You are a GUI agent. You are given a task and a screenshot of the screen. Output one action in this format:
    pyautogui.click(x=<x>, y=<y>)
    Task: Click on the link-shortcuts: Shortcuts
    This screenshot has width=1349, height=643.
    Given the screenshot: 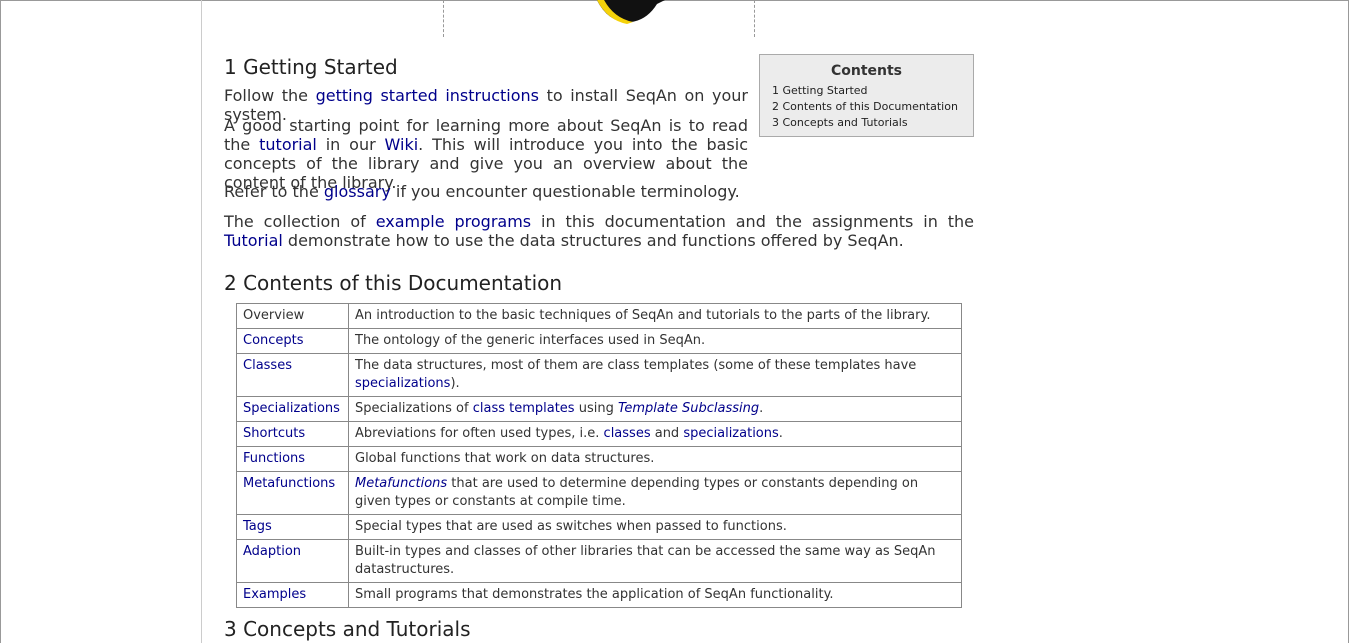 What is the action you would take?
    pyautogui.click(x=274, y=433)
    